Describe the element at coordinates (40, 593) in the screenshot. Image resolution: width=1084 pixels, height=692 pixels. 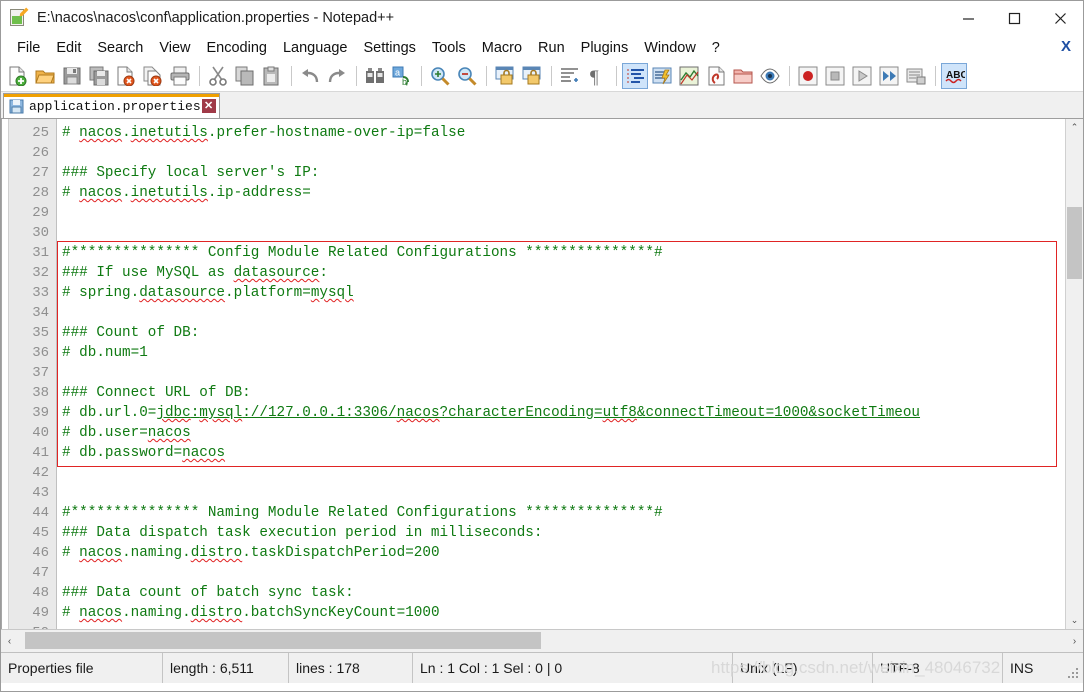
I see `line-number: 48` at that location.